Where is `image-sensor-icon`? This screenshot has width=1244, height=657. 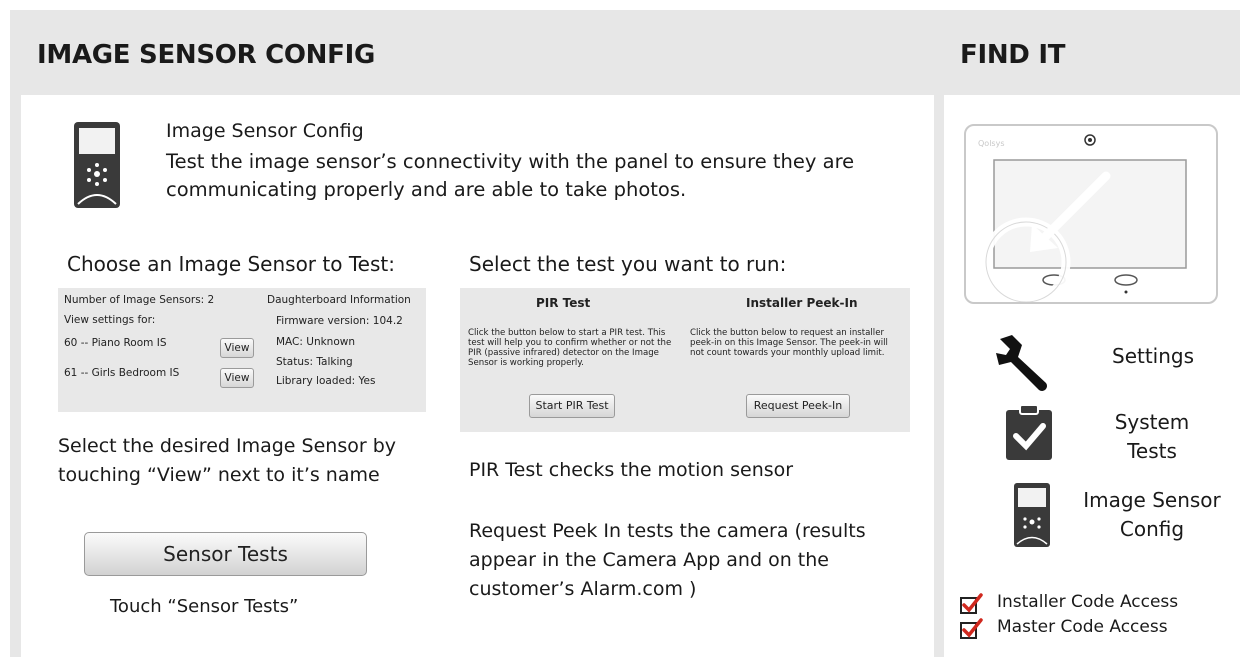
image-sensor-icon is located at coordinates (97, 165).